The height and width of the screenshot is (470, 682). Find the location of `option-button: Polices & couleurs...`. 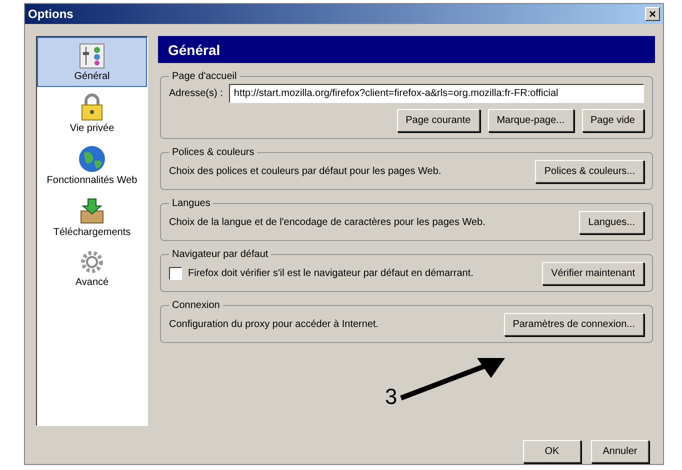

option-button: Polices & couleurs... is located at coordinates (589, 171).